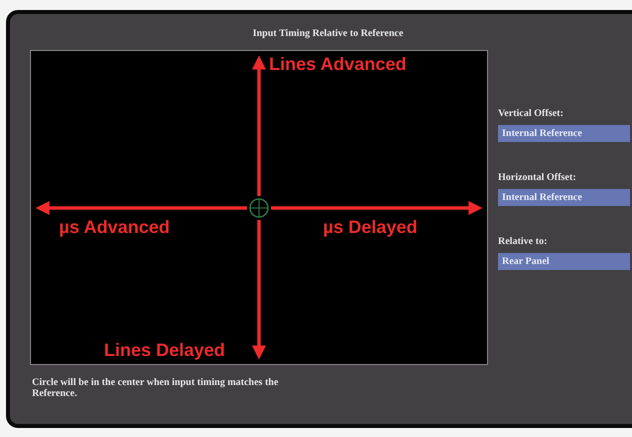 The image size is (632, 437). Describe the element at coordinates (370, 227) in the screenshot. I see `axis-label: µs Delayed` at that location.